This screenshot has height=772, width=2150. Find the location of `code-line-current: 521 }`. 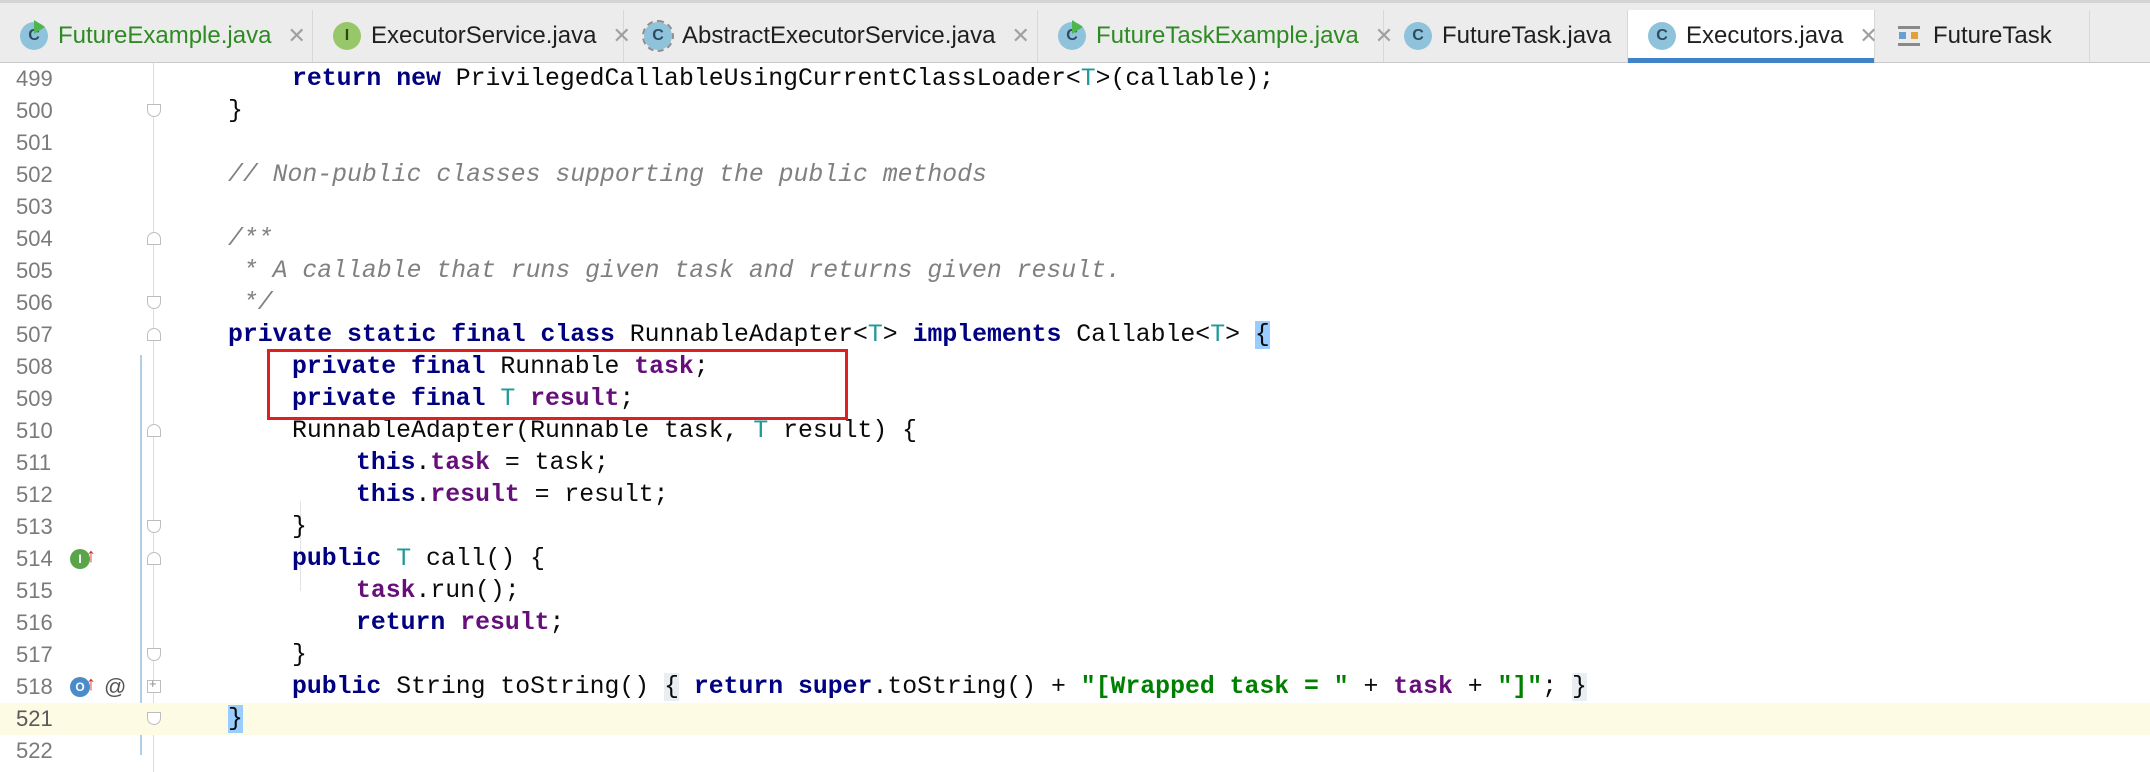

code-line-current: 521 } is located at coordinates (1075, 719).